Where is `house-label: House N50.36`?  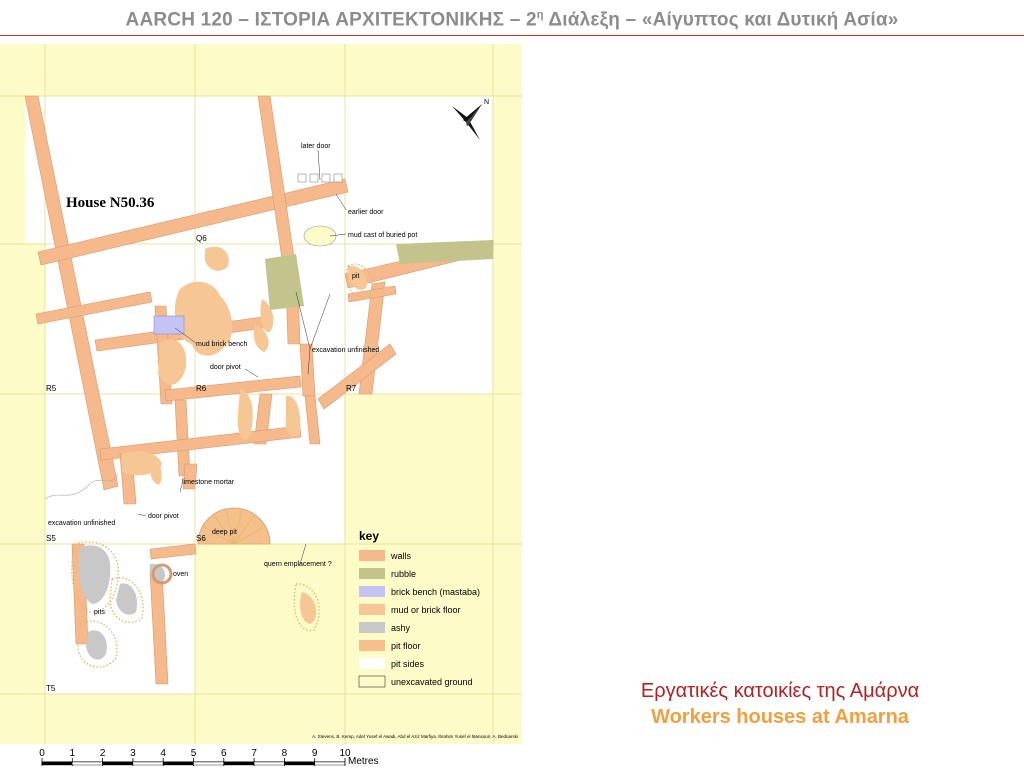 house-label: House N50.36 is located at coordinates (110, 203).